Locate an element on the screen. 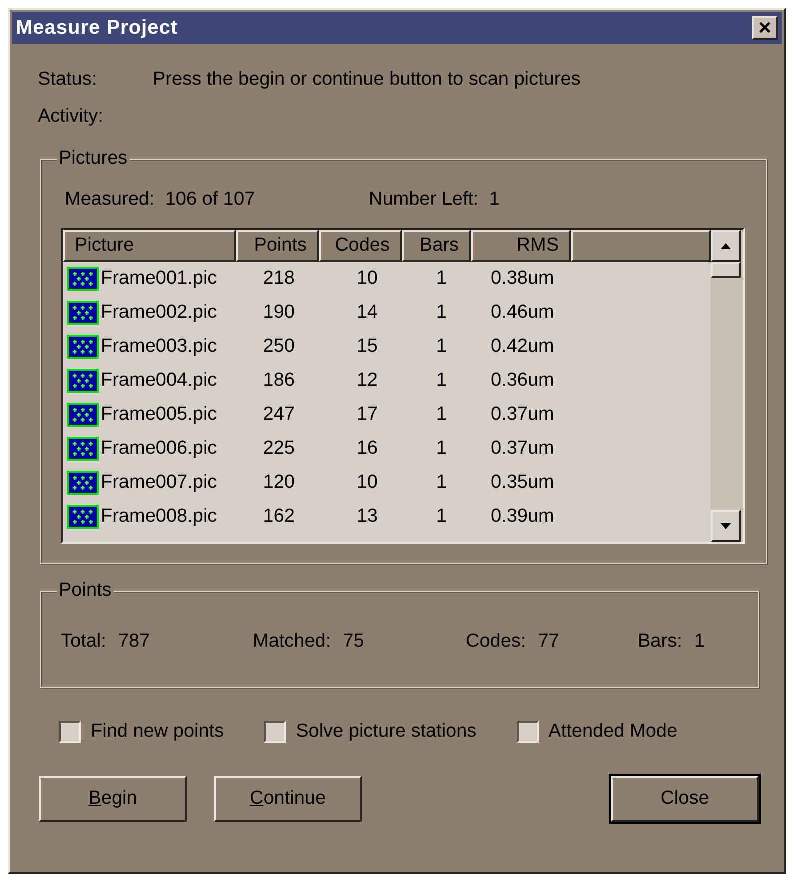 This screenshot has width=794, height=874. file-name: Frame005.pic is located at coordinates (159, 414).